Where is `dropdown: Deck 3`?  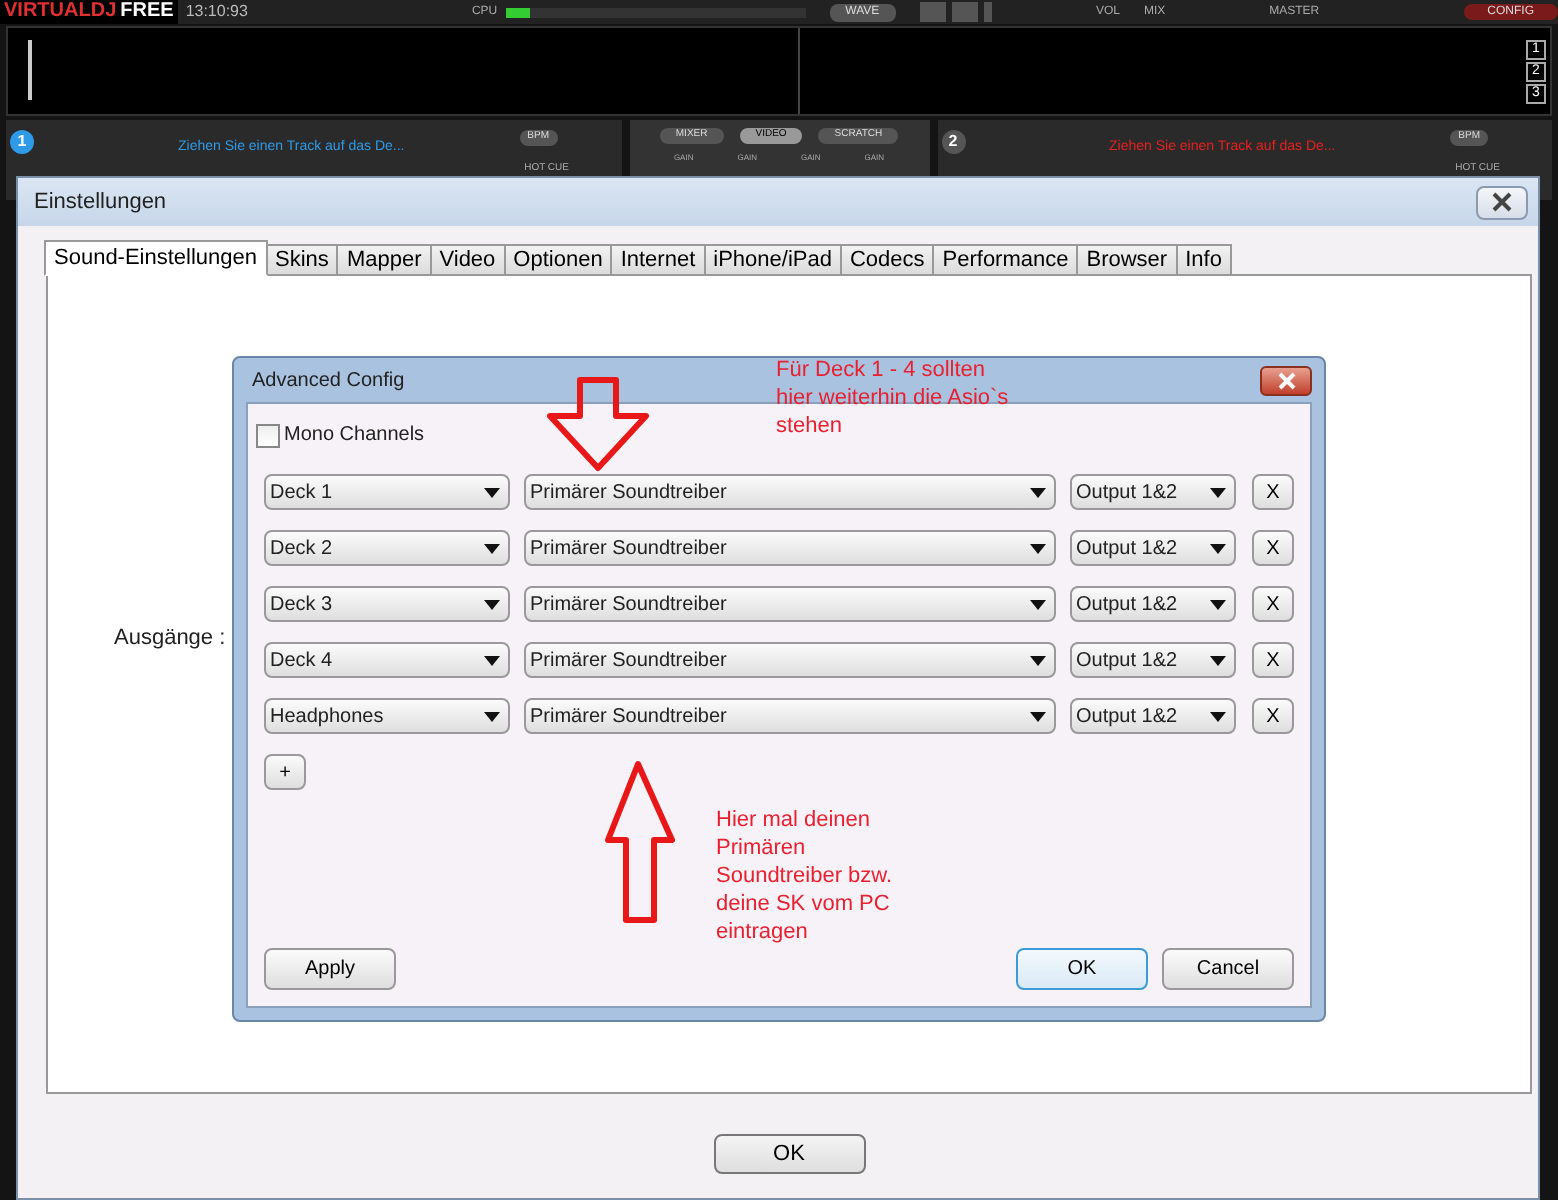
dropdown: Deck 3 is located at coordinates (387, 604).